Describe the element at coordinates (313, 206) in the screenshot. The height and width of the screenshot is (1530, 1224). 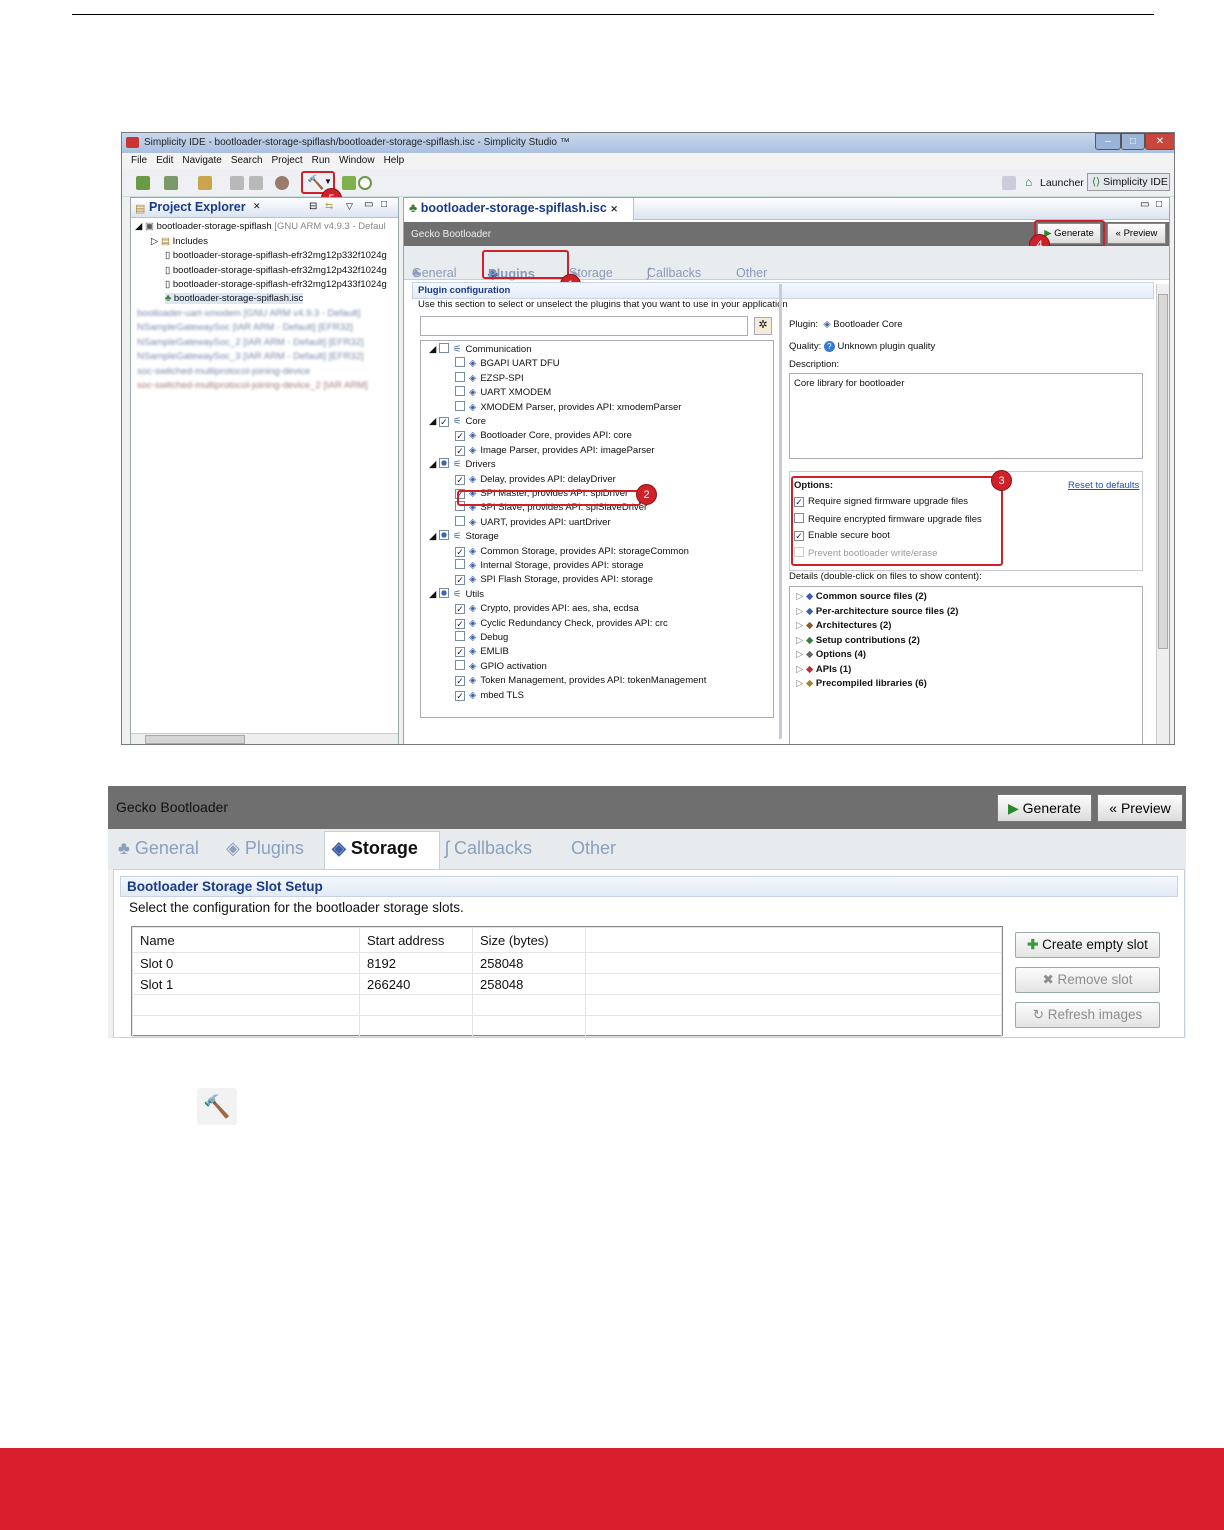
I see `collapse-all-icon: ⊟` at that location.